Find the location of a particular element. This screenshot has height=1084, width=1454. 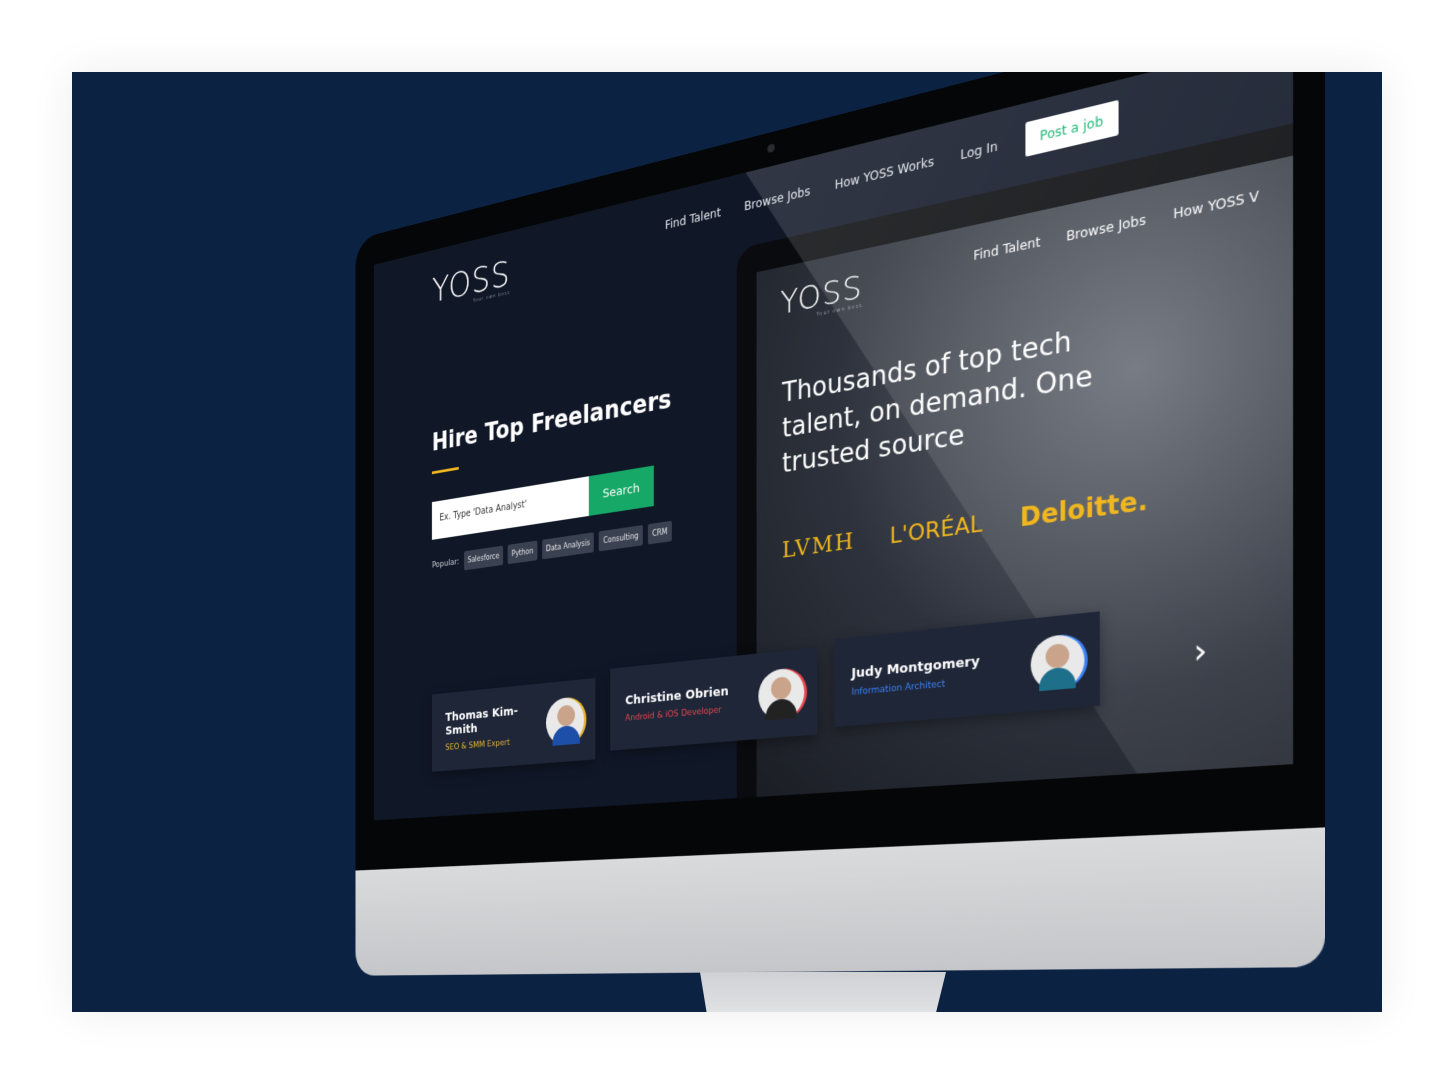

camera-icon is located at coordinates (771, 148).